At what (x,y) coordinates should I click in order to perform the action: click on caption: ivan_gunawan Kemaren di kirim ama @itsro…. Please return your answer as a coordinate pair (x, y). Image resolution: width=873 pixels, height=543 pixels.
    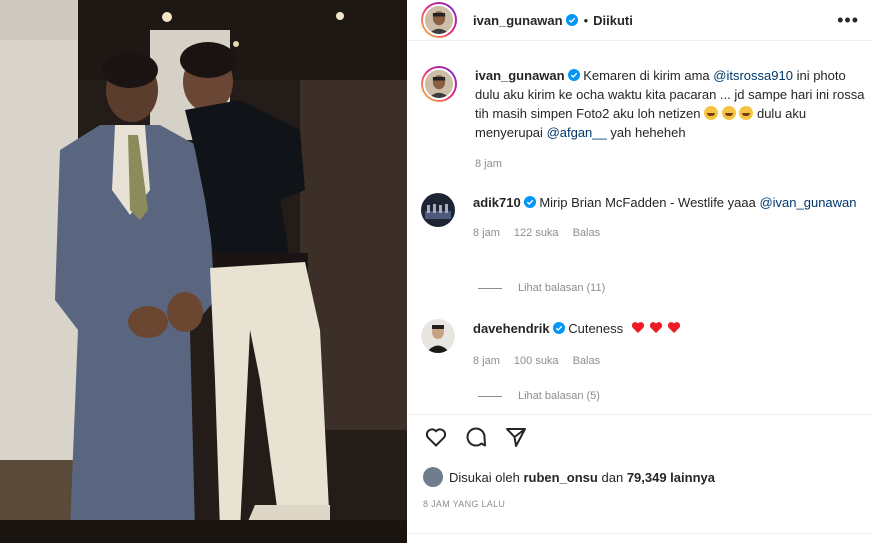
    Looking at the image, I should click on (647, 120).